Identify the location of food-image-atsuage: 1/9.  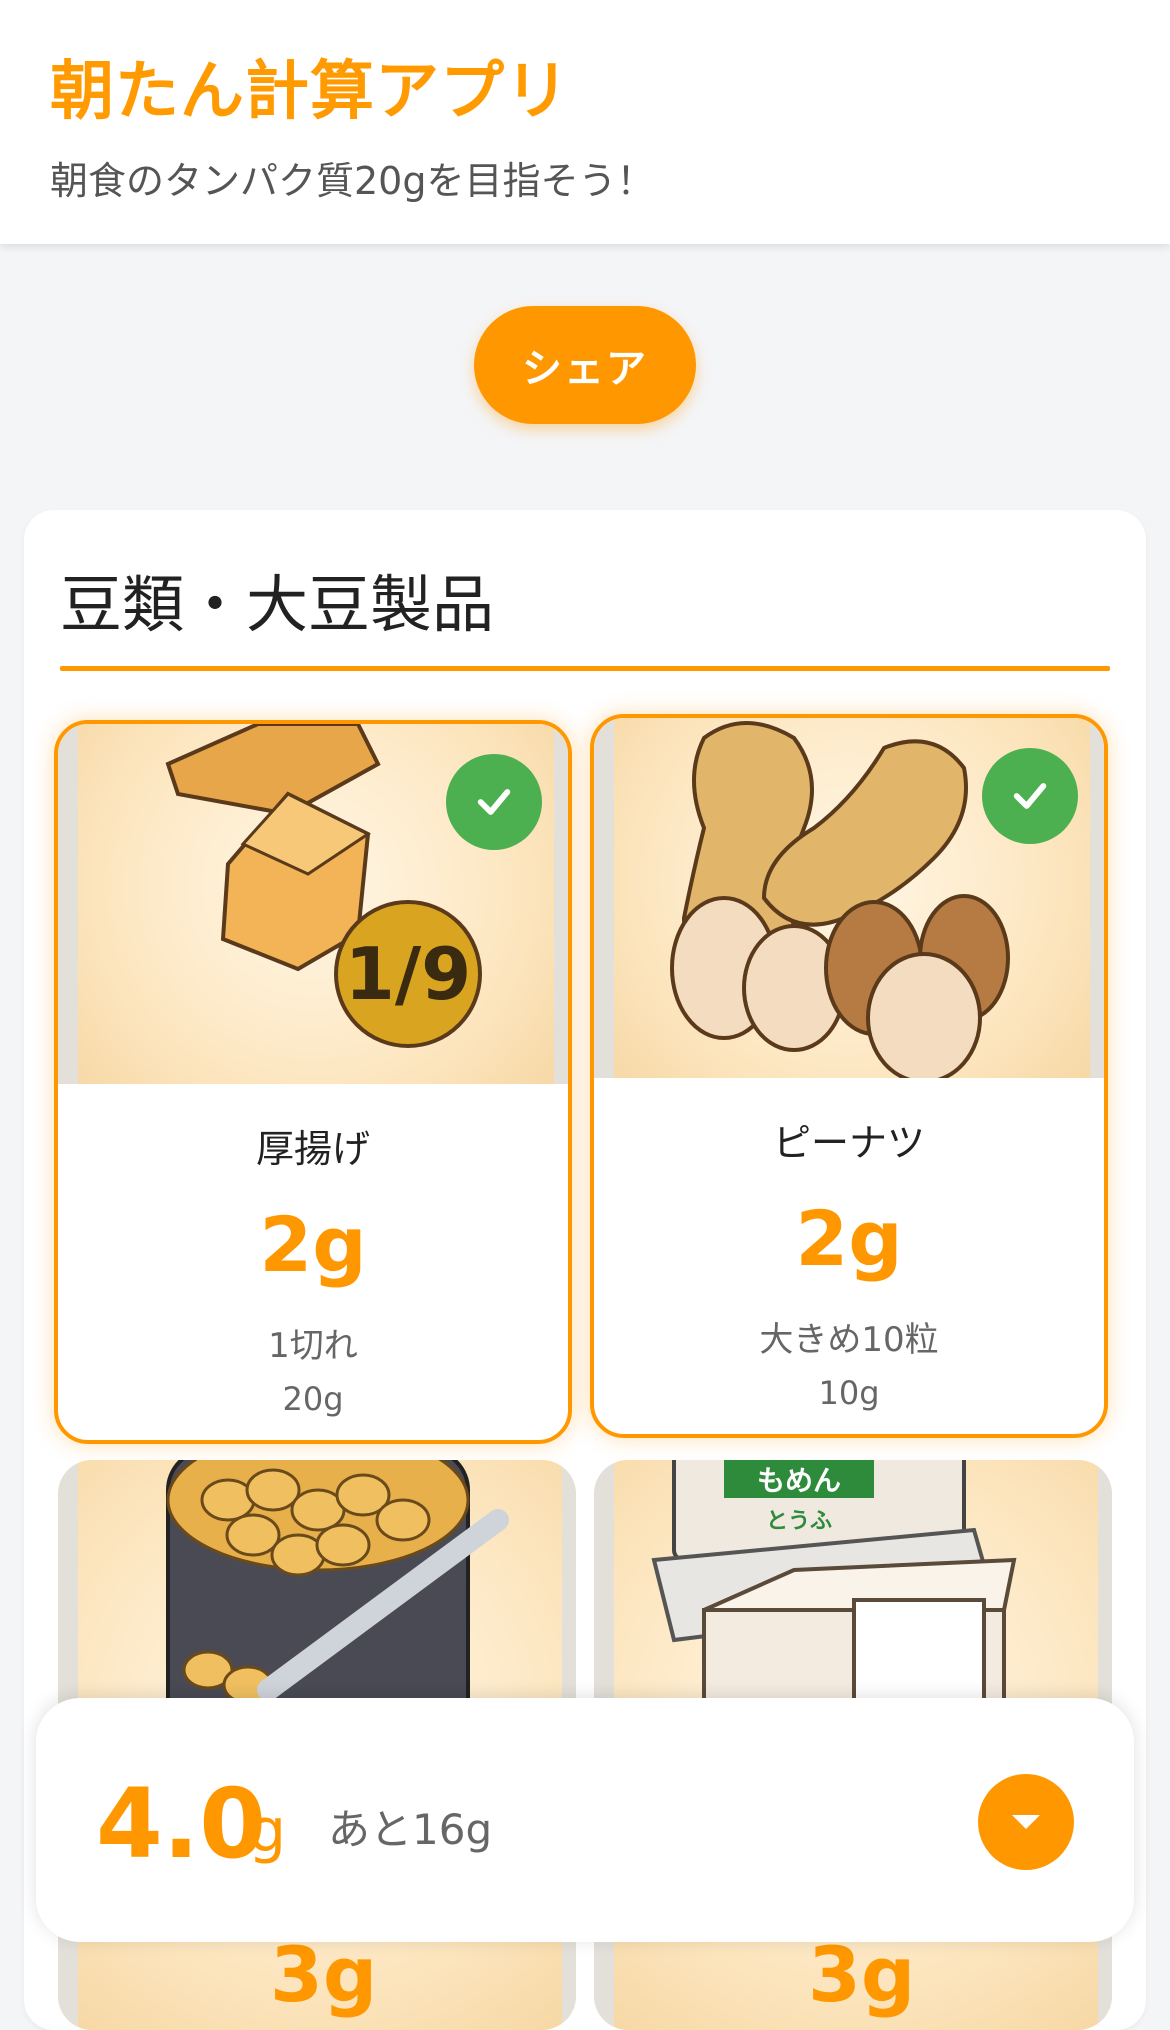
(313, 904).